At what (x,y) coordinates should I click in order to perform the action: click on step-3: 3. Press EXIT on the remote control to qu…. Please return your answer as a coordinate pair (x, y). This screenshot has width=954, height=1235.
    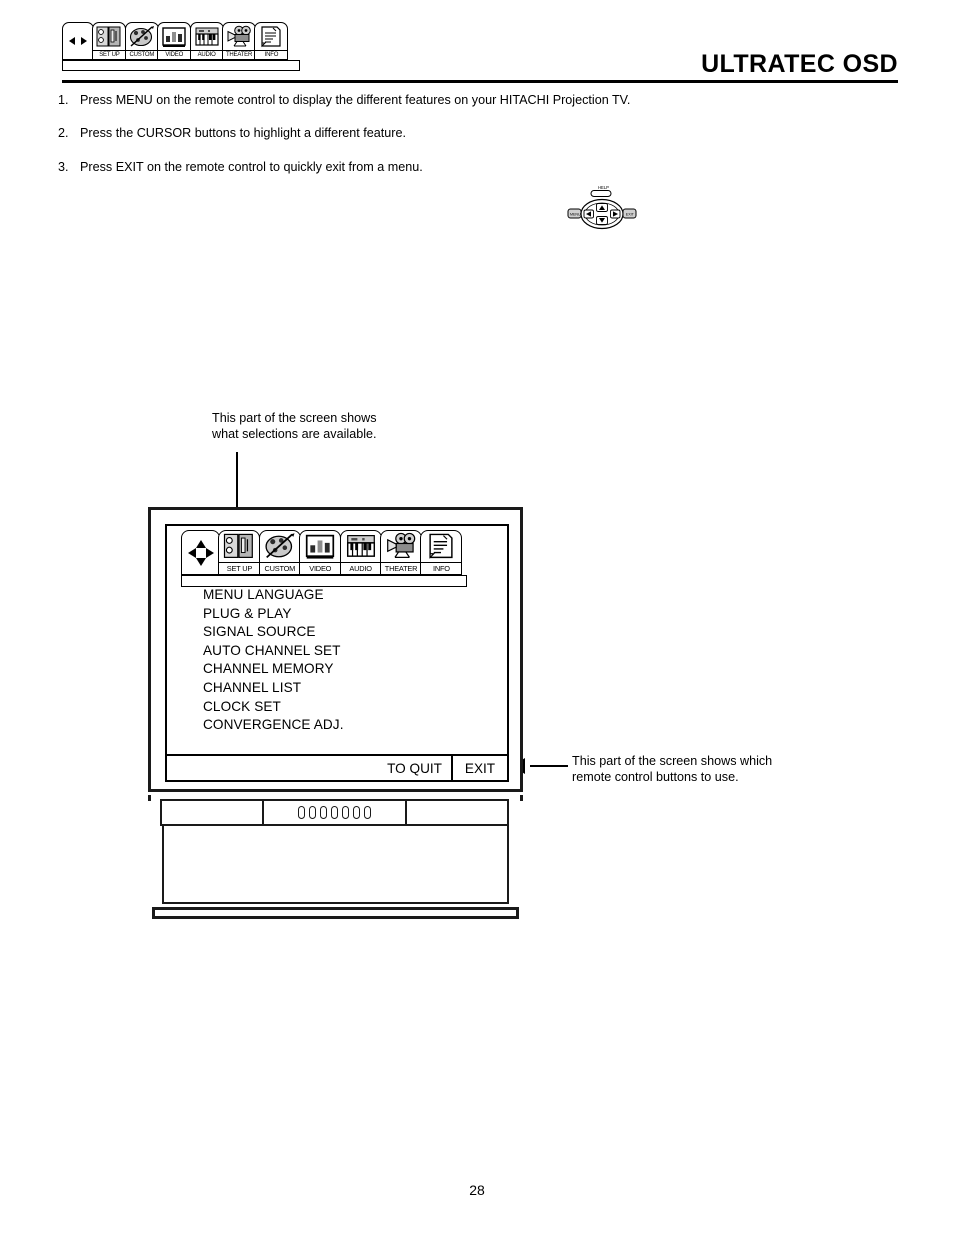
    Looking at the image, I should click on (240, 167).